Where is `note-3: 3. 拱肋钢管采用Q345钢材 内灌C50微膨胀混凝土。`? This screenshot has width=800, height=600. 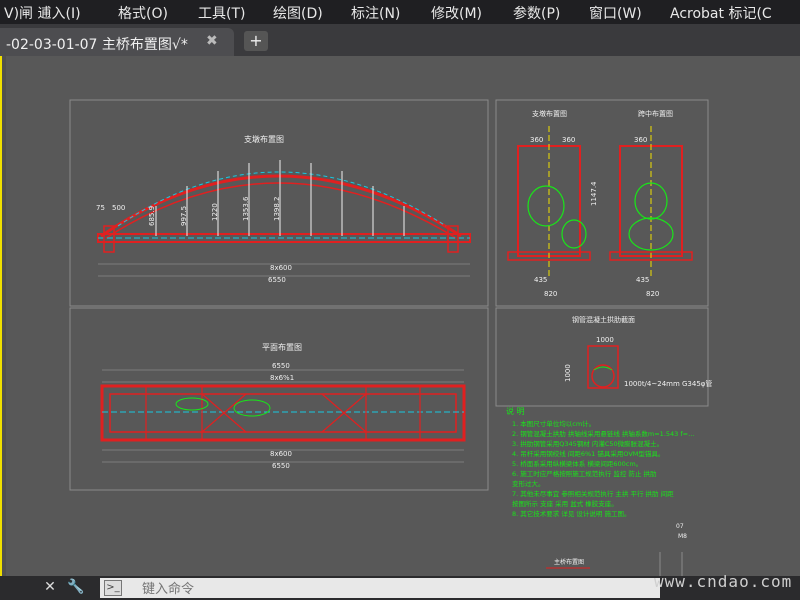
note-3: 3. 拱肋钢管采用Q345钢材 内灌C50微膨胀混凝土。 is located at coordinates (587, 443).